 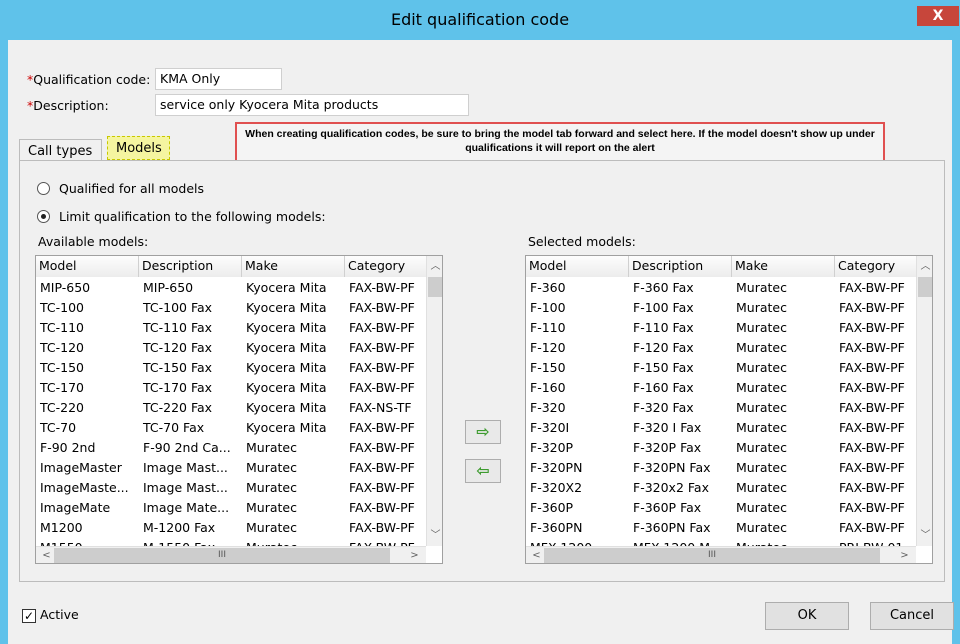 I want to click on table-row: F-320P F-320P Fax Muratec FAX-BW-PF, so click(x=721, y=447).